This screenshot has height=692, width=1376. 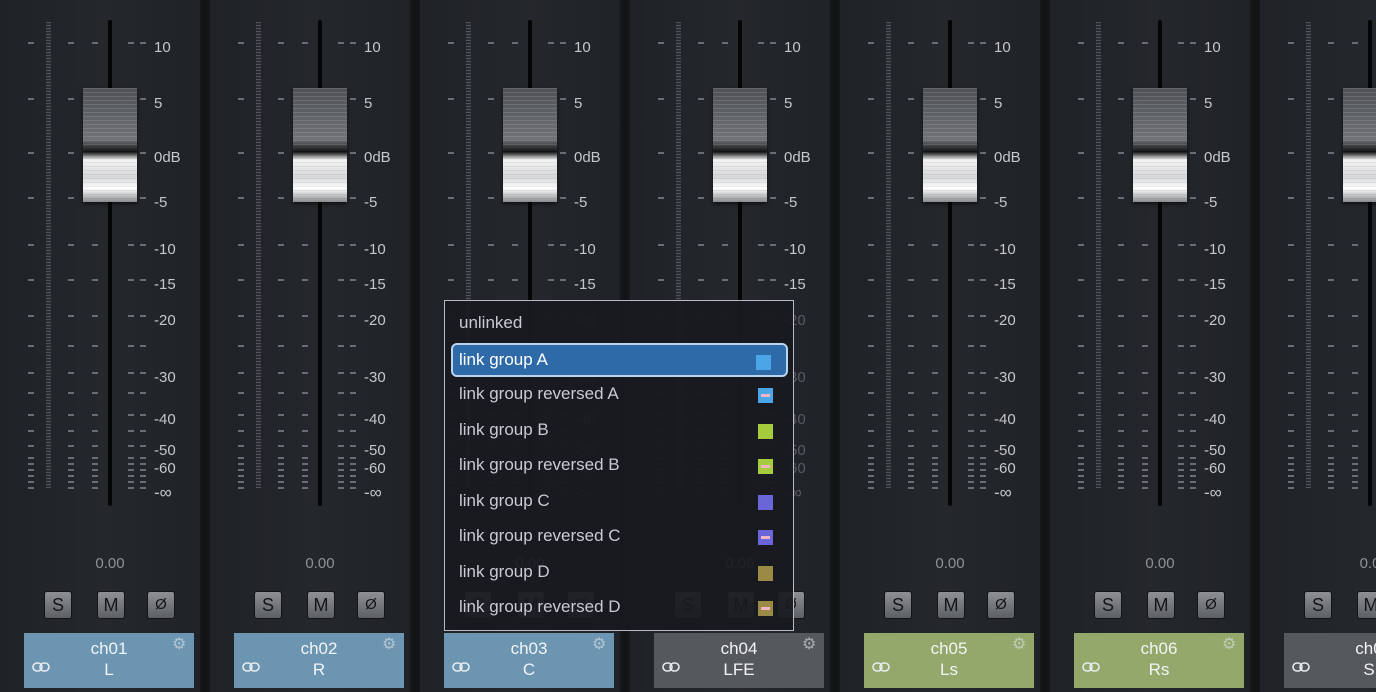 What do you see at coordinates (739, 669) in the screenshot?
I see `channel-role: LFE` at bounding box center [739, 669].